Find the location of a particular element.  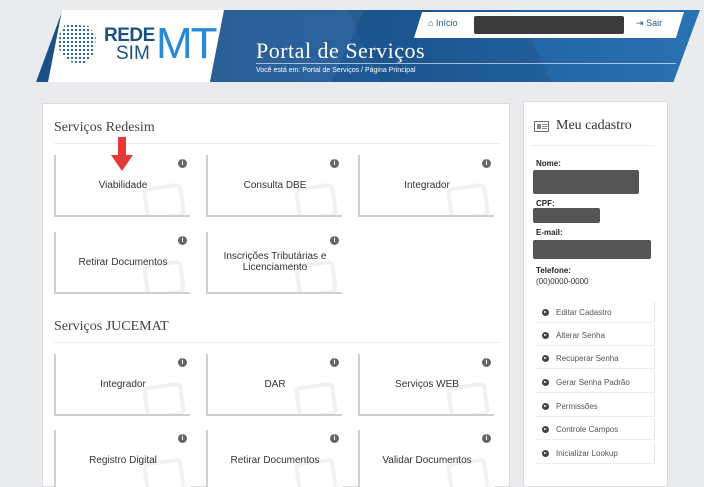

tile-retirar-documentos-jucemat: i Retirar Documentos is located at coordinates (274, 458).